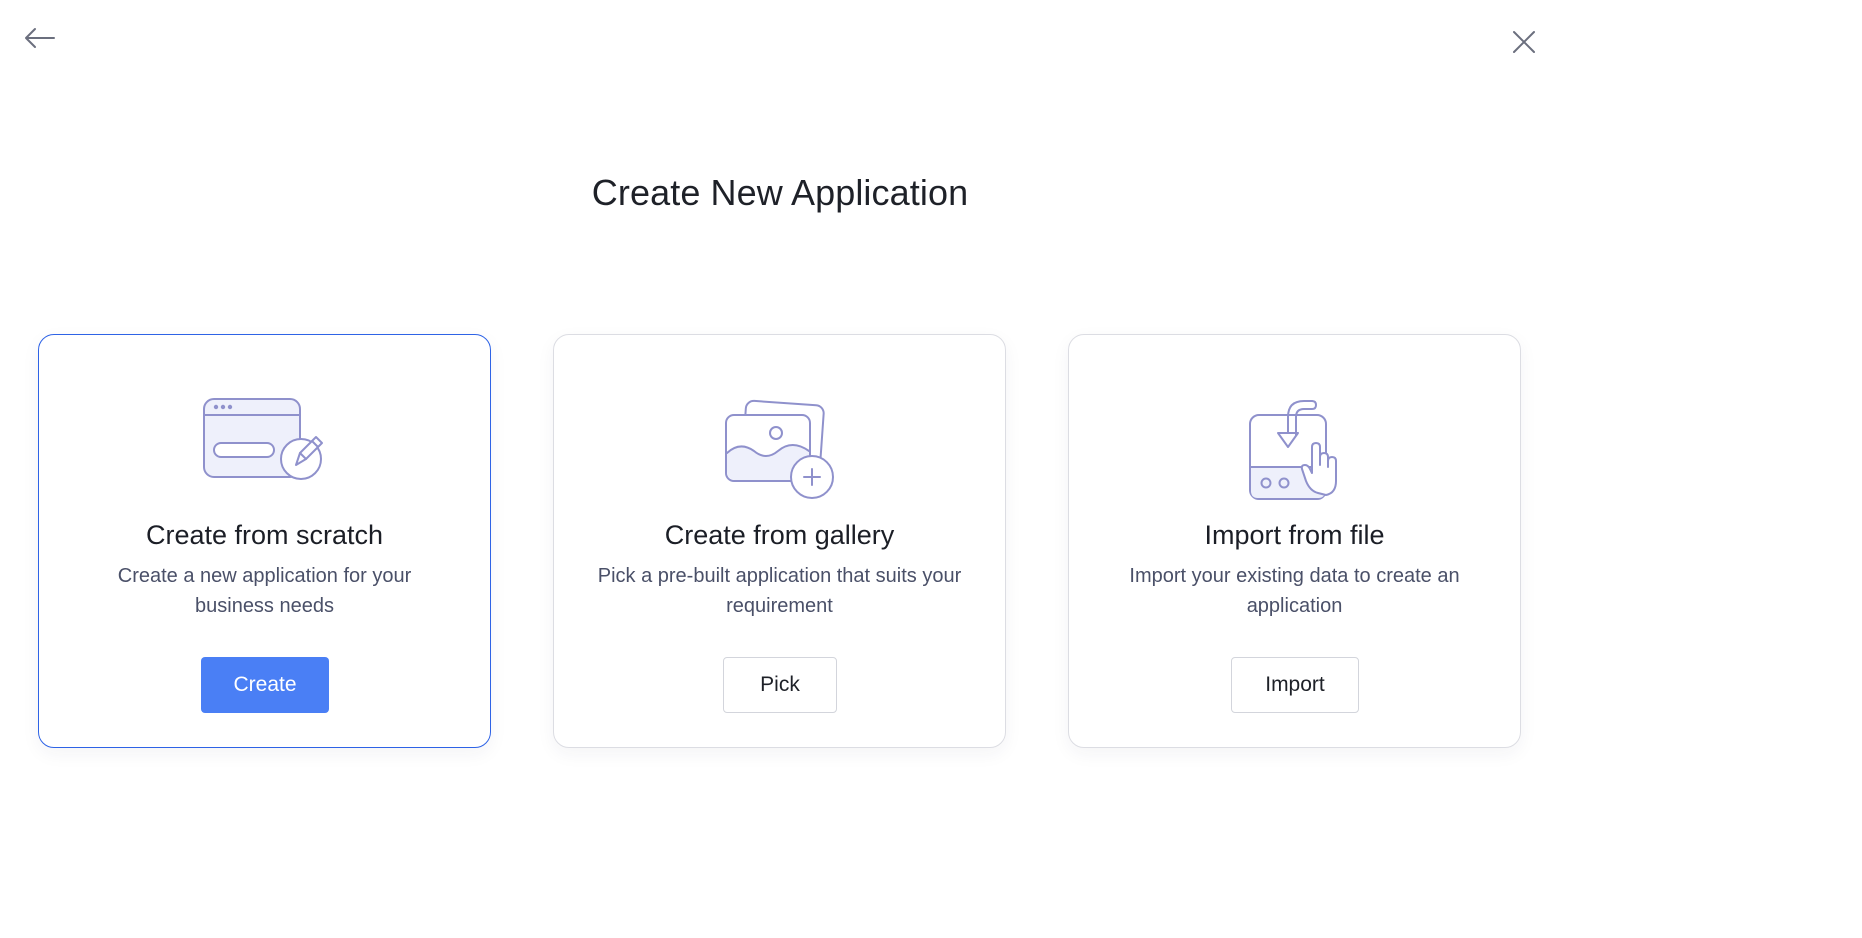 The height and width of the screenshot is (938, 1862). What do you see at coordinates (264, 535) in the screenshot?
I see `card-title: Create from scratch` at bounding box center [264, 535].